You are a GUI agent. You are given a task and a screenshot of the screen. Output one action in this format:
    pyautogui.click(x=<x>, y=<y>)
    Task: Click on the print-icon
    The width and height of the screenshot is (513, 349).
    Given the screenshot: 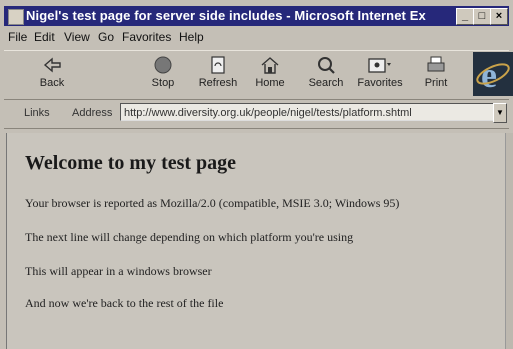 What is the action you would take?
    pyautogui.click(x=436, y=64)
    